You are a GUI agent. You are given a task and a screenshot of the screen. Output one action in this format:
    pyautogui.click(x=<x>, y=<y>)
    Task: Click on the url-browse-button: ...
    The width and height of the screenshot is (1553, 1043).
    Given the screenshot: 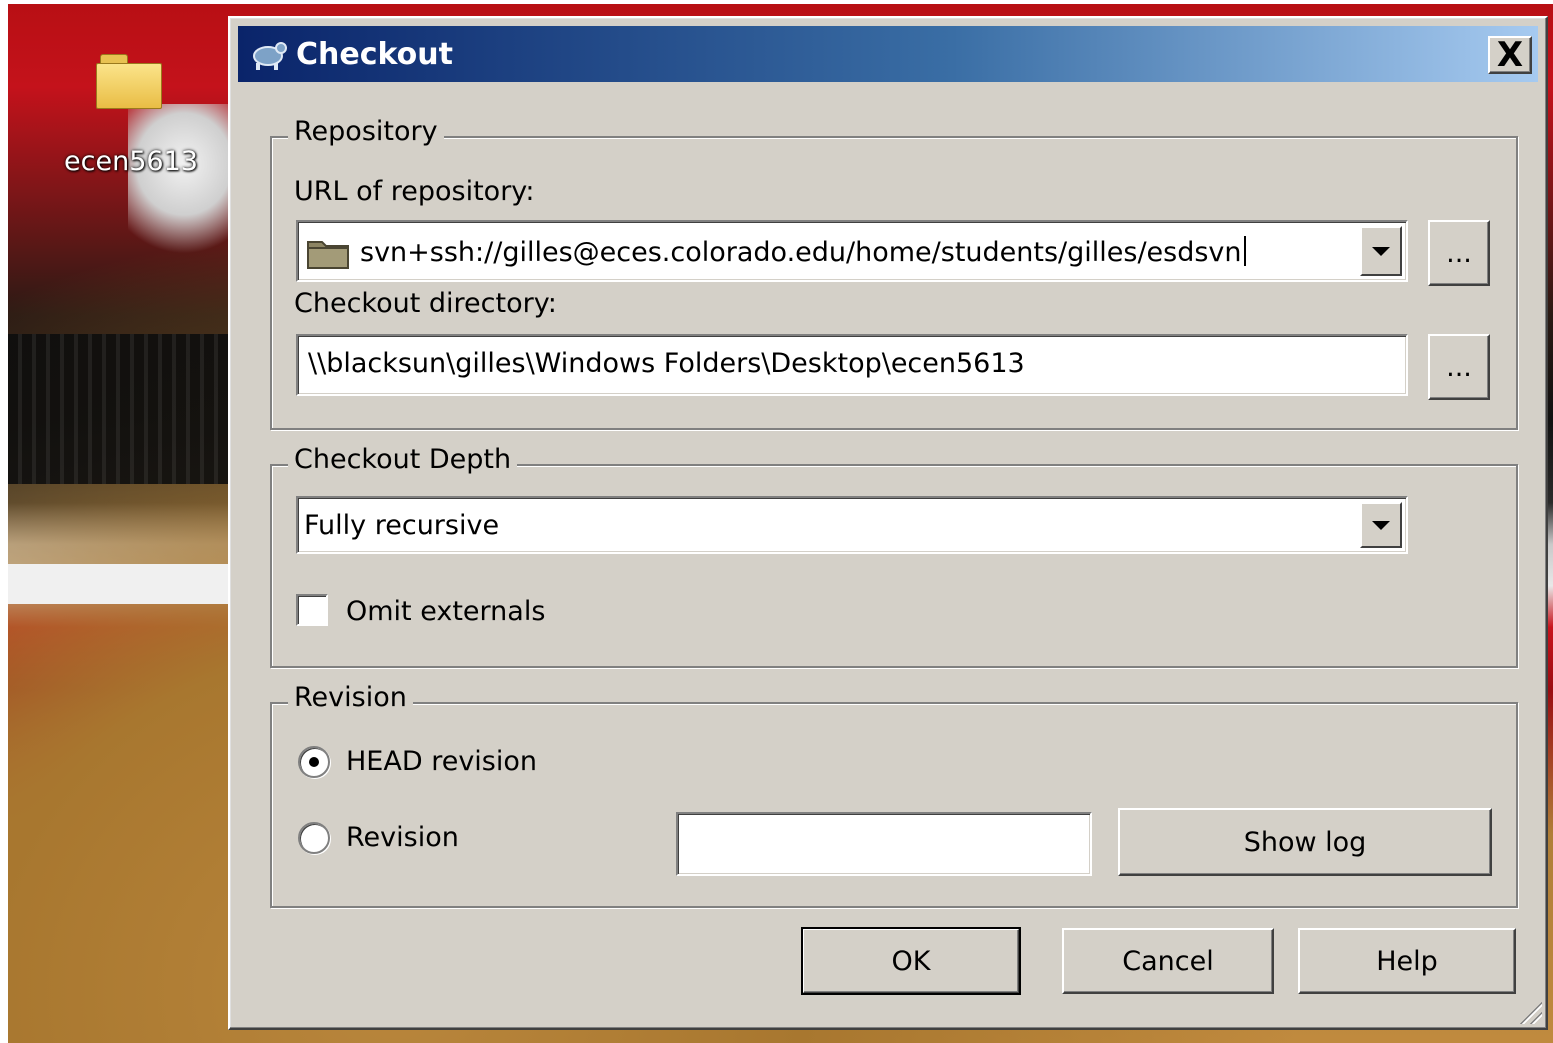 What is the action you would take?
    pyautogui.click(x=1459, y=253)
    